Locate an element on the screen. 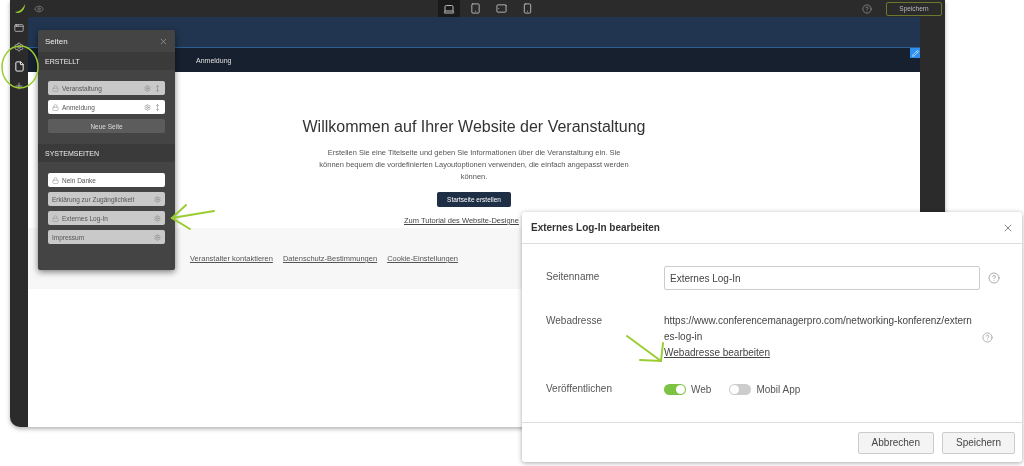  preview-icon is located at coordinates (39, 8).